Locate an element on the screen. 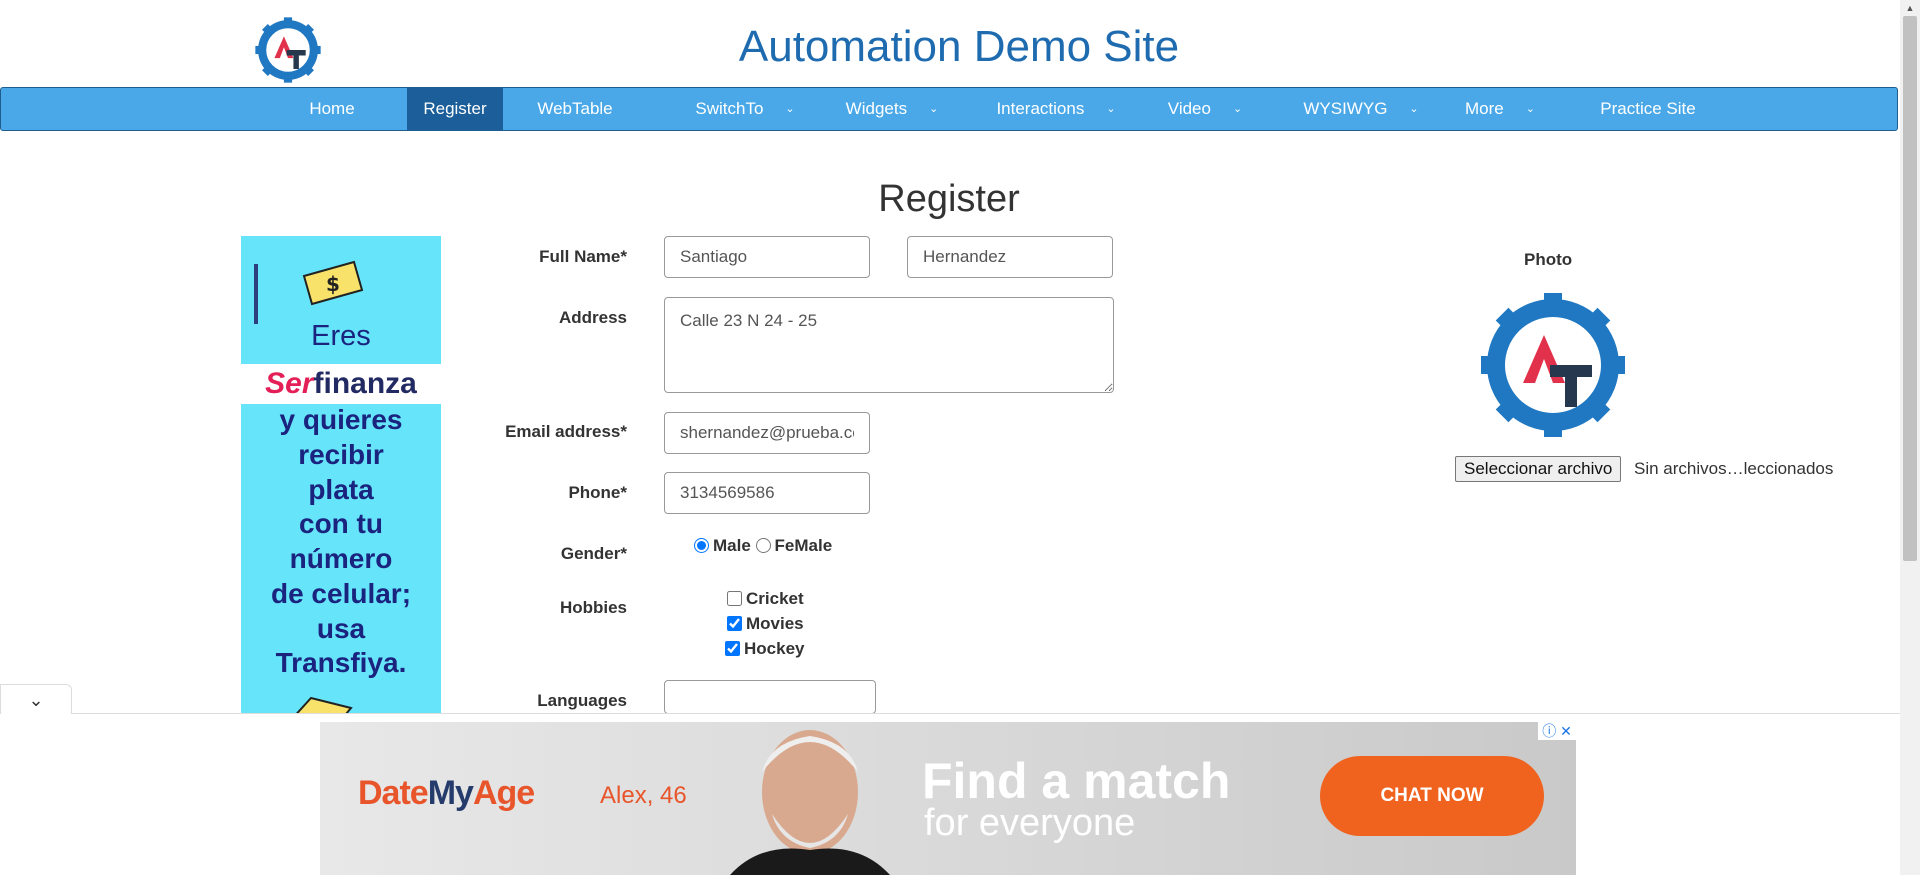 The height and width of the screenshot is (875, 1920). hobbies-label: Hobbies is located at coordinates (593, 607).